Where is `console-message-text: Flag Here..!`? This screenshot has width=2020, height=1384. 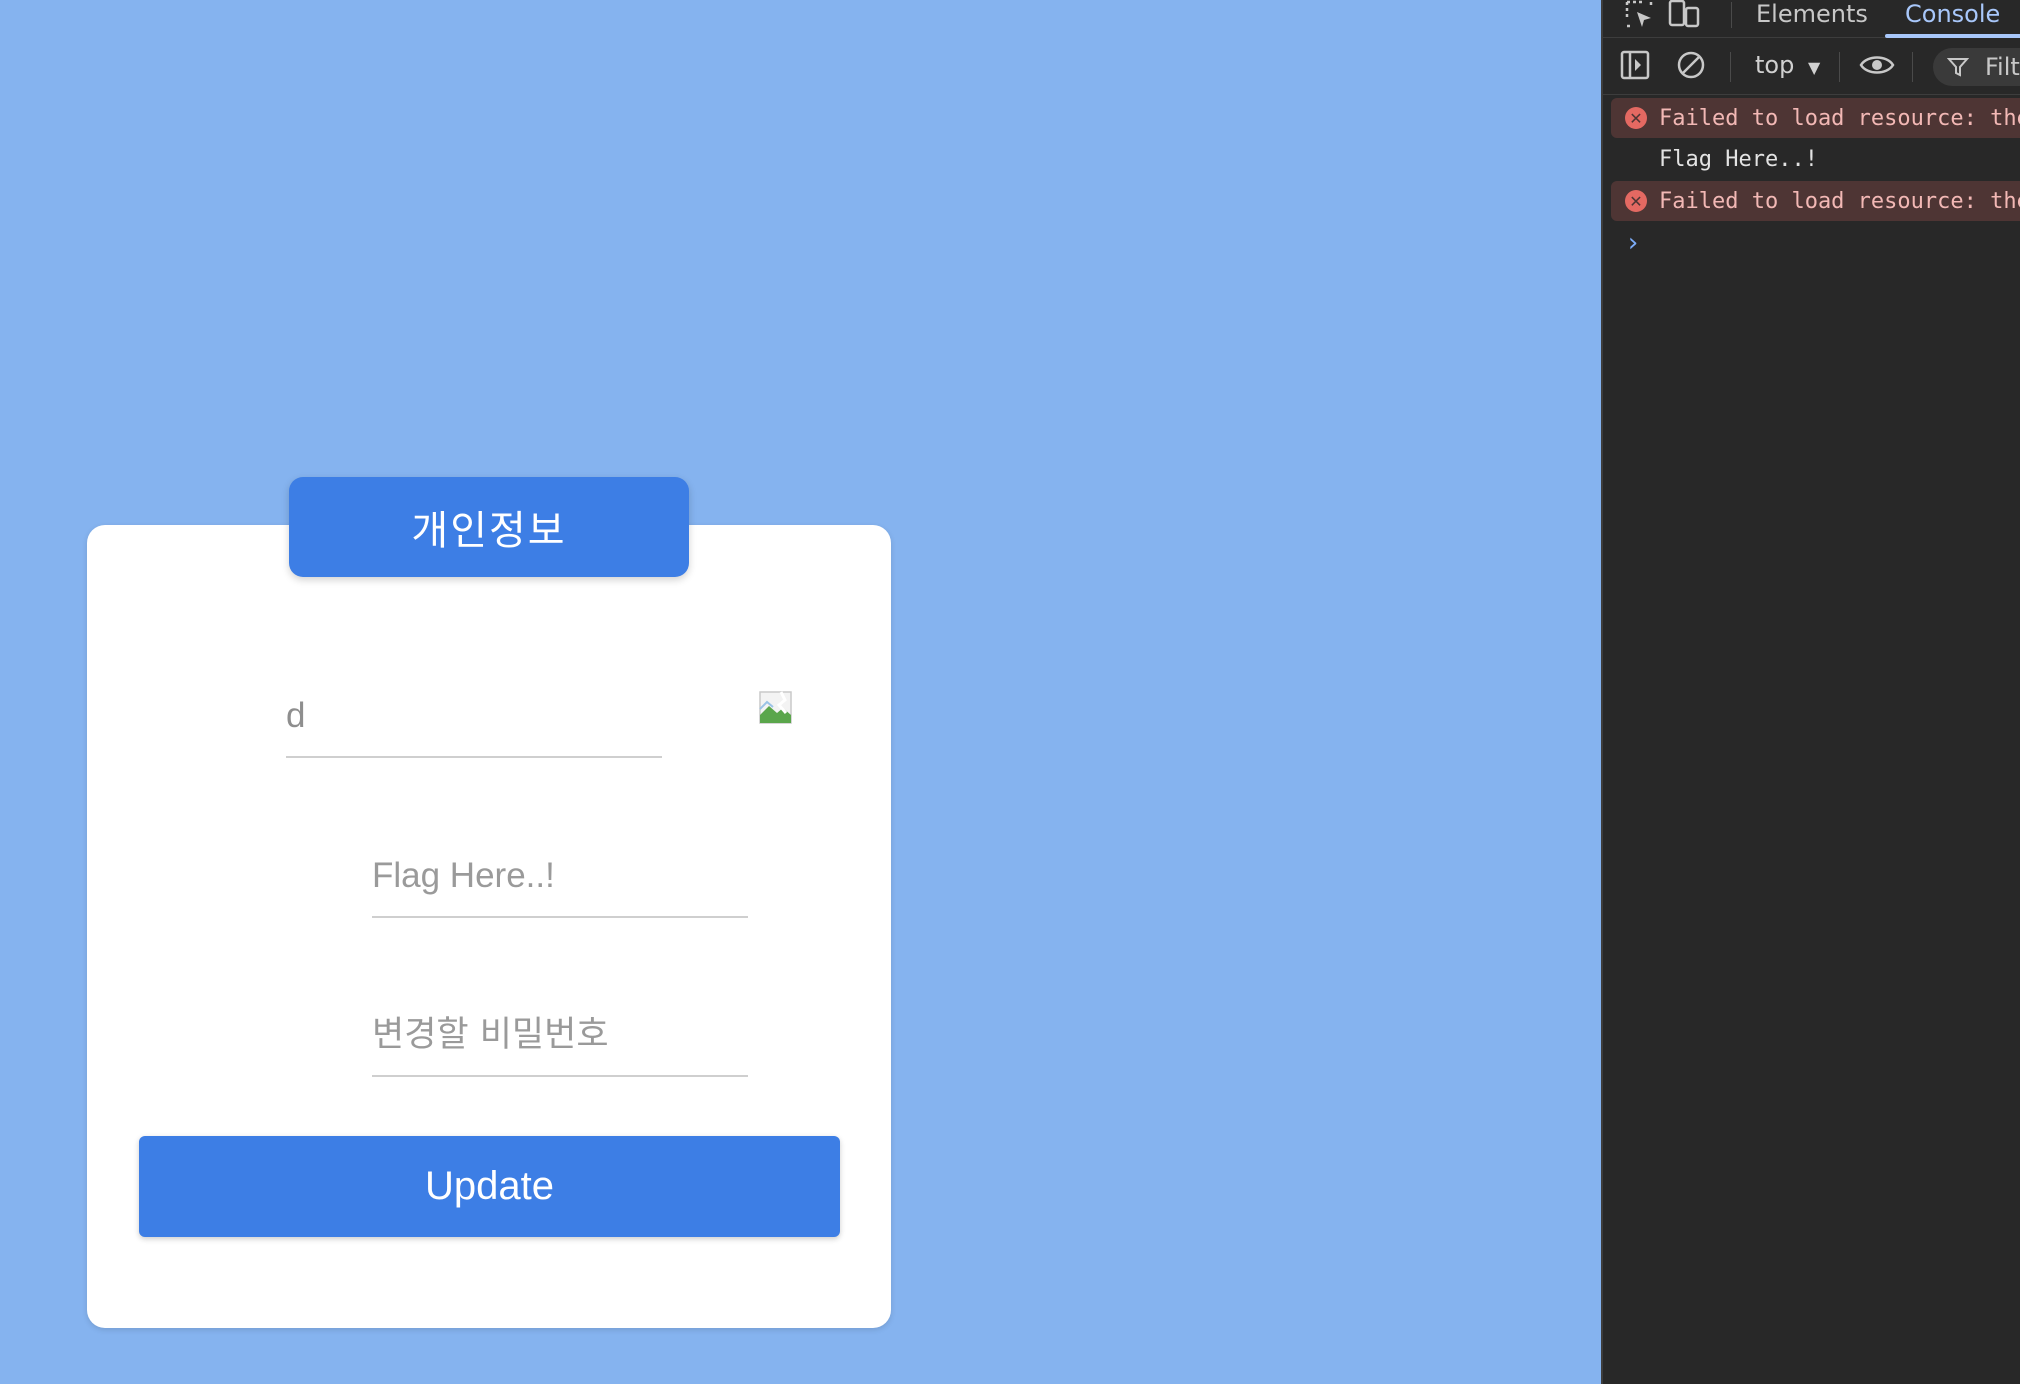
console-message-text: Flag Here..! is located at coordinates (1738, 159).